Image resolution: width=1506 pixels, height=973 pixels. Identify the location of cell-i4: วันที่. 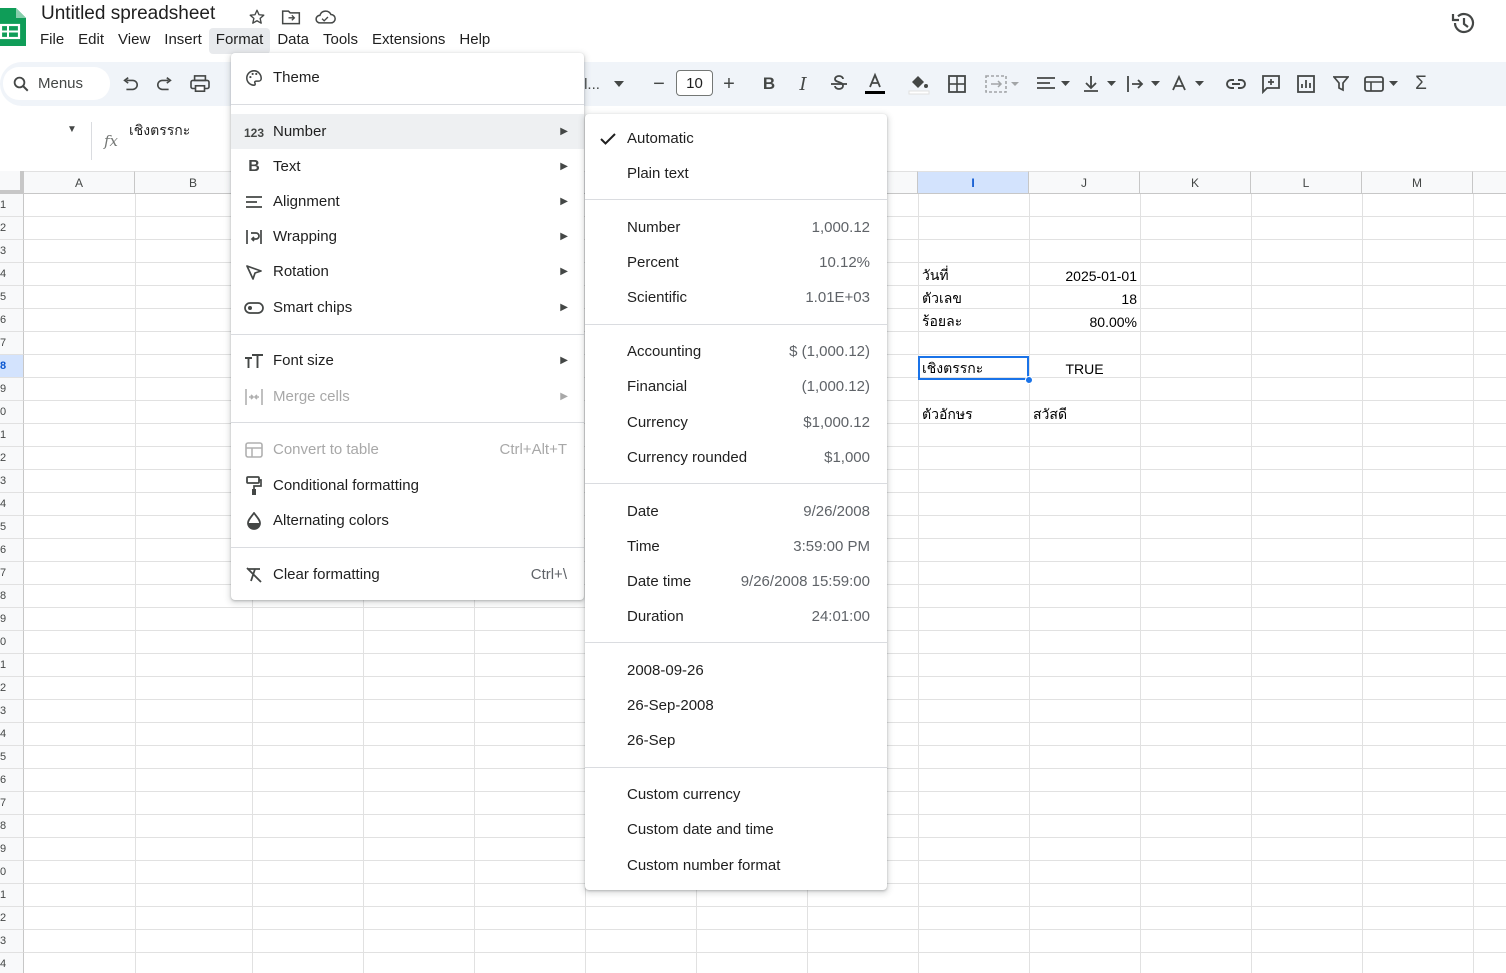
(973, 275).